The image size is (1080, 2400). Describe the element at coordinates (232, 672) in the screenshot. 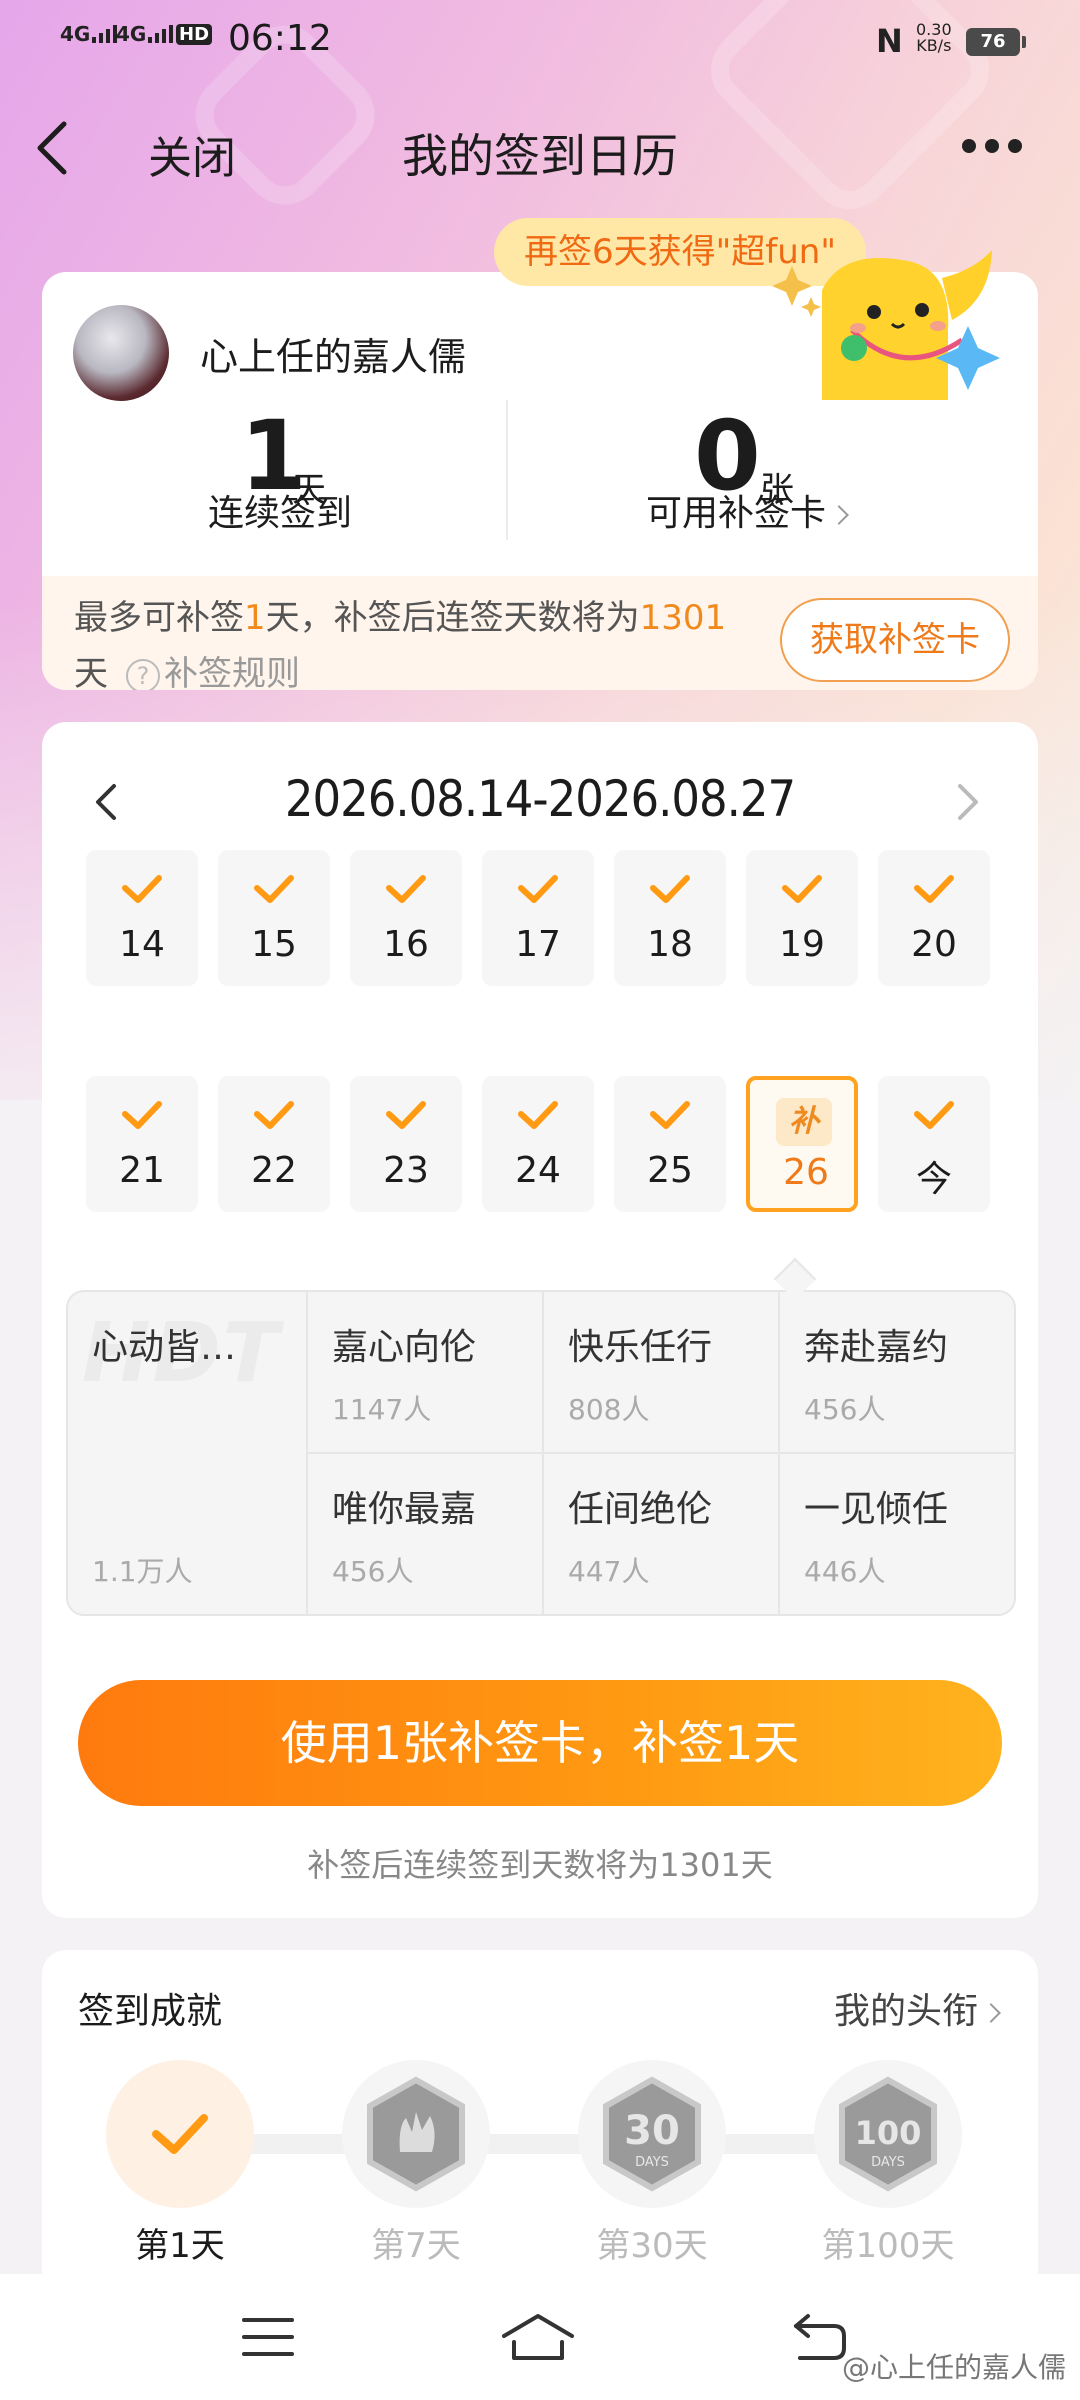

I see `makeup-rules-link: 补签规则` at that location.